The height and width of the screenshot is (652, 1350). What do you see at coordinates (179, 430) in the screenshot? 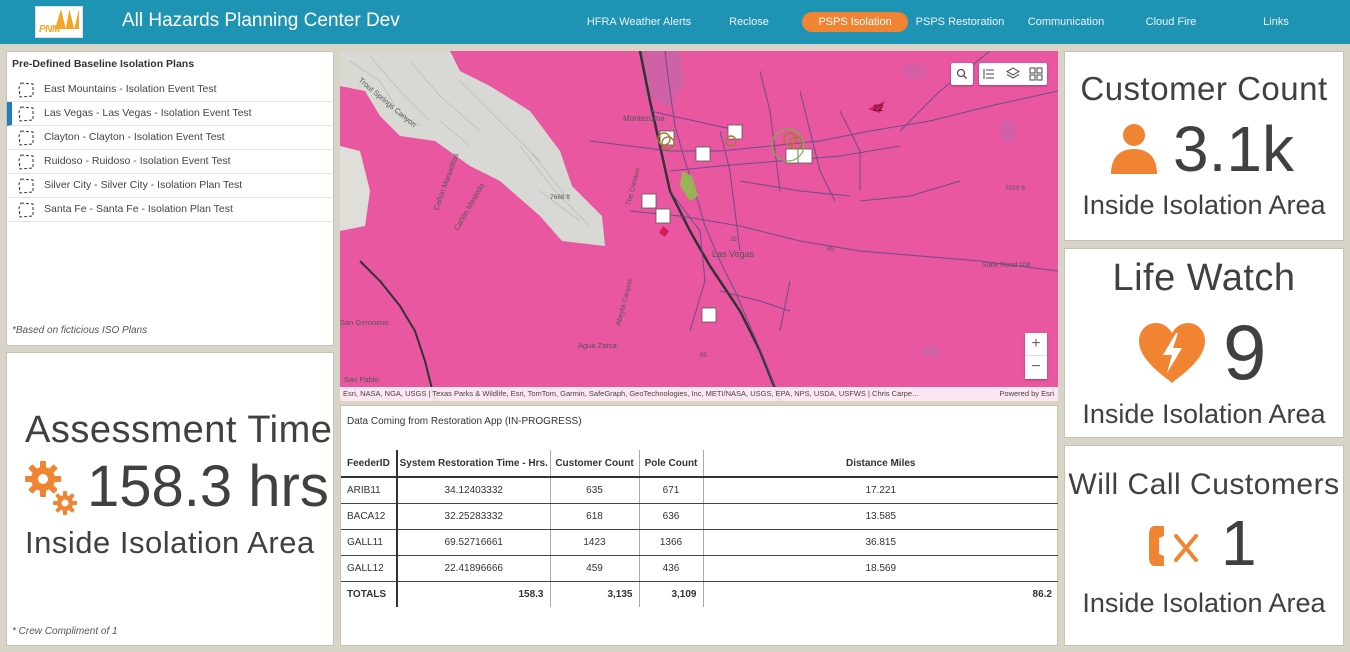
I see `assessment-title: Assessment Time` at bounding box center [179, 430].